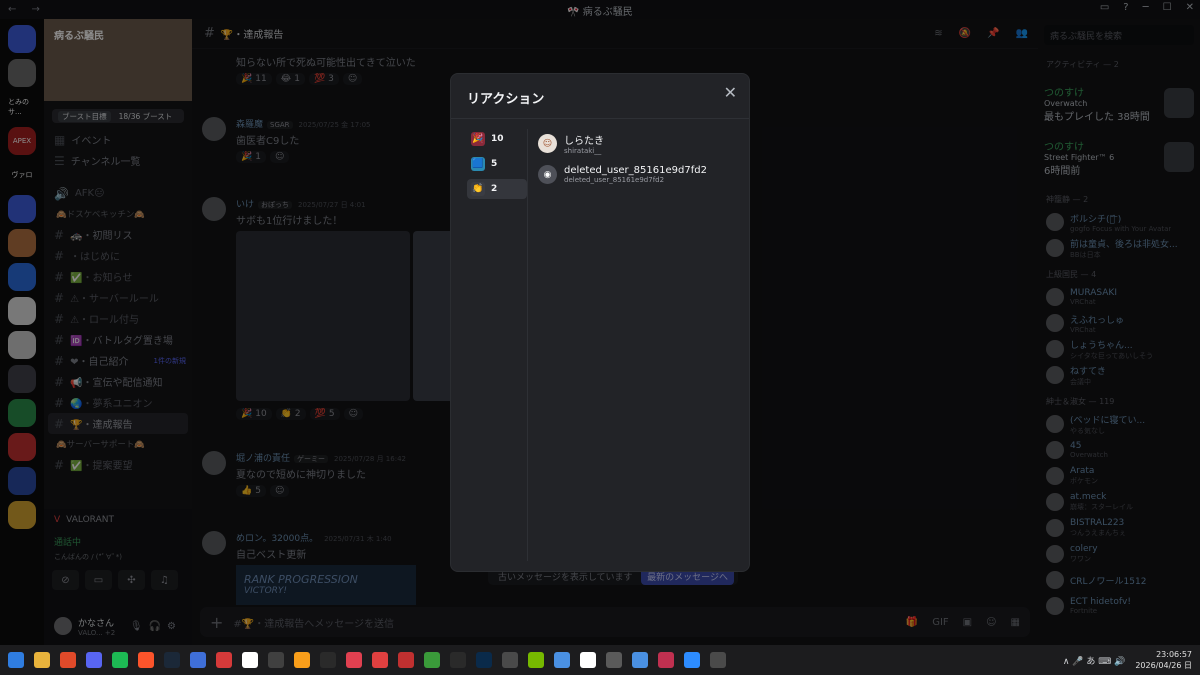 The image size is (1200, 675). What do you see at coordinates (478, 139) in the screenshot?
I see `reaction-emoji-icon: 🎉` at bounding box center [478, 139].